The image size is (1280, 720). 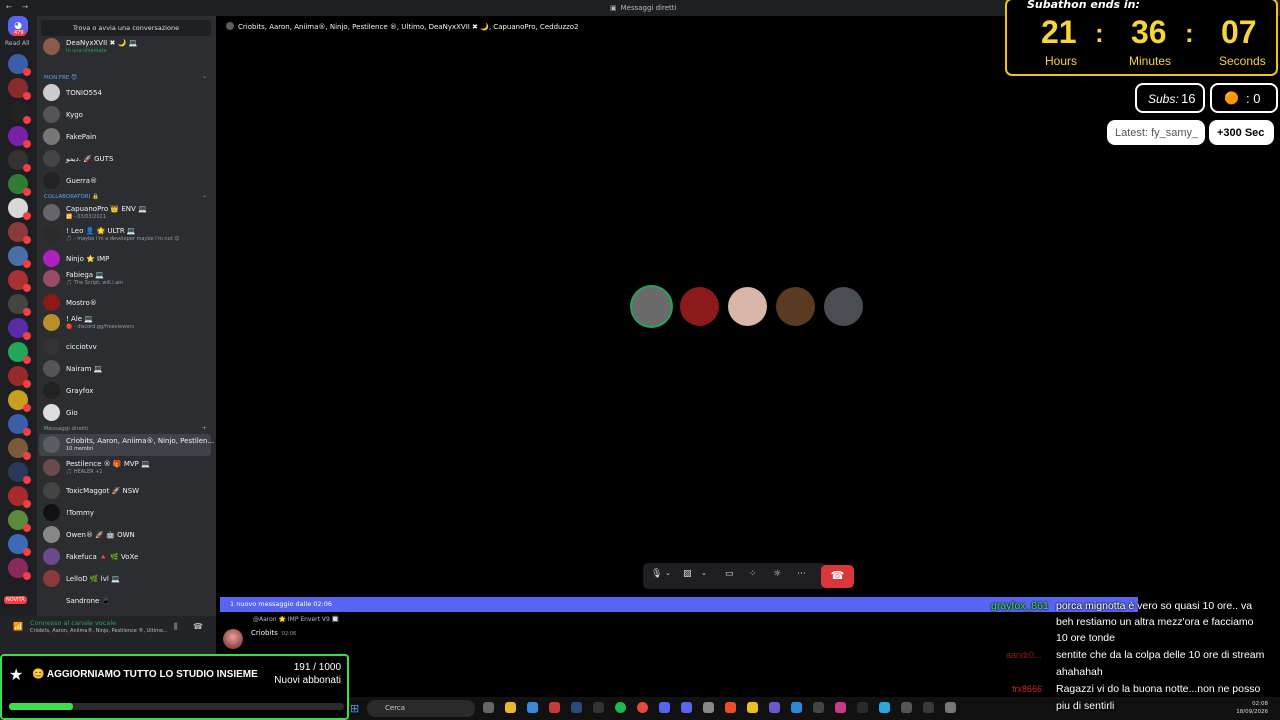 I want to click on dm-item: !Tommy, so click(x=125, y=513).